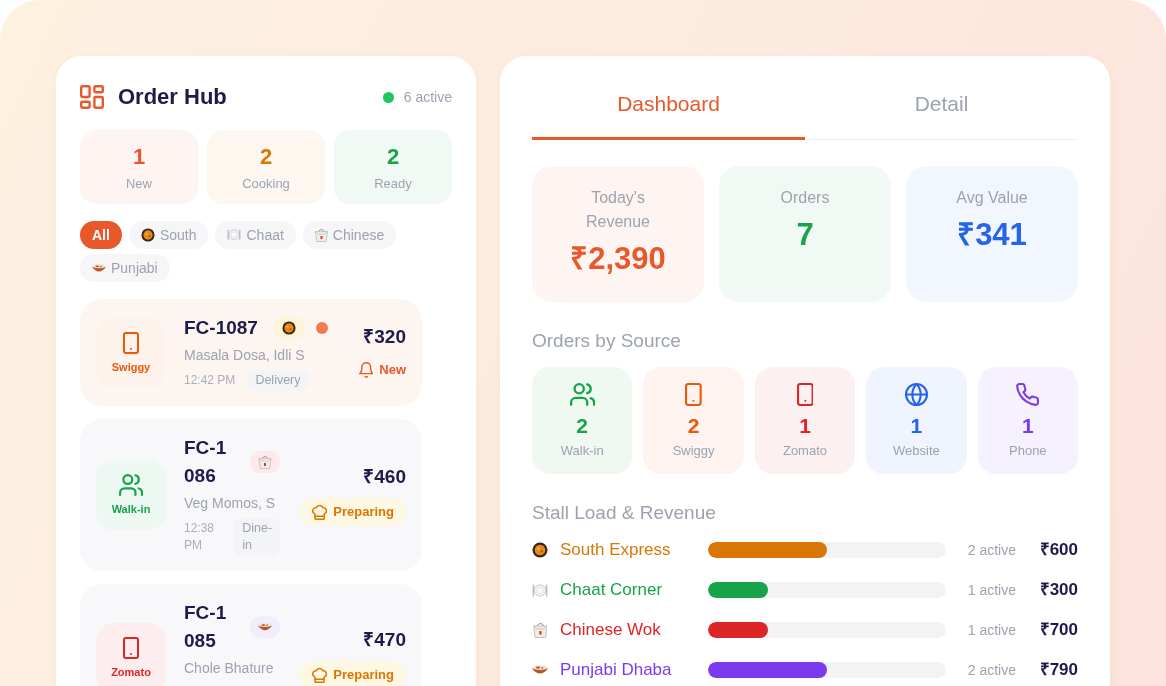 Image resolution: width=1166 pixels, height=686 pixels. Describe the element at coordinates (941, 110) in the screenshot. I see `tab: Detail` at that location.